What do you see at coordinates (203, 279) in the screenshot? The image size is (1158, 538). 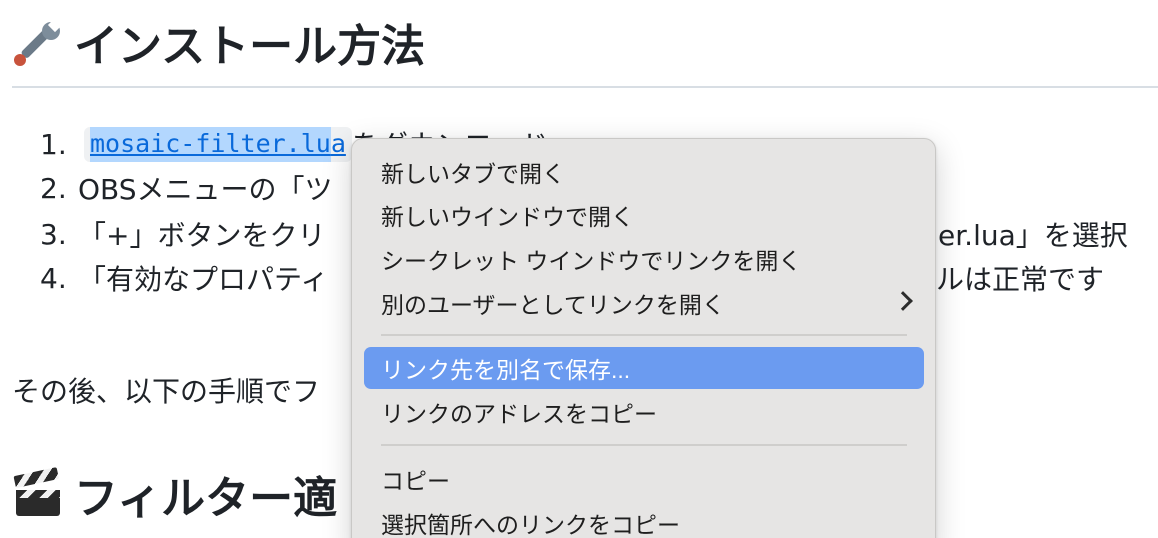 I see `list-item-text: 「有効なプロパティ` at bounding box center [203, 279].